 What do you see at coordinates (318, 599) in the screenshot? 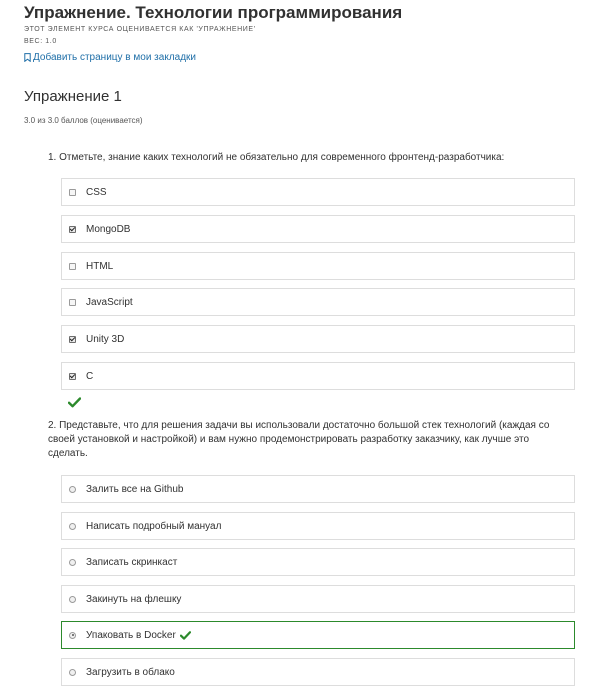
I see `radio-option: Закинуть на флешку` at bounding box center [318, 599].